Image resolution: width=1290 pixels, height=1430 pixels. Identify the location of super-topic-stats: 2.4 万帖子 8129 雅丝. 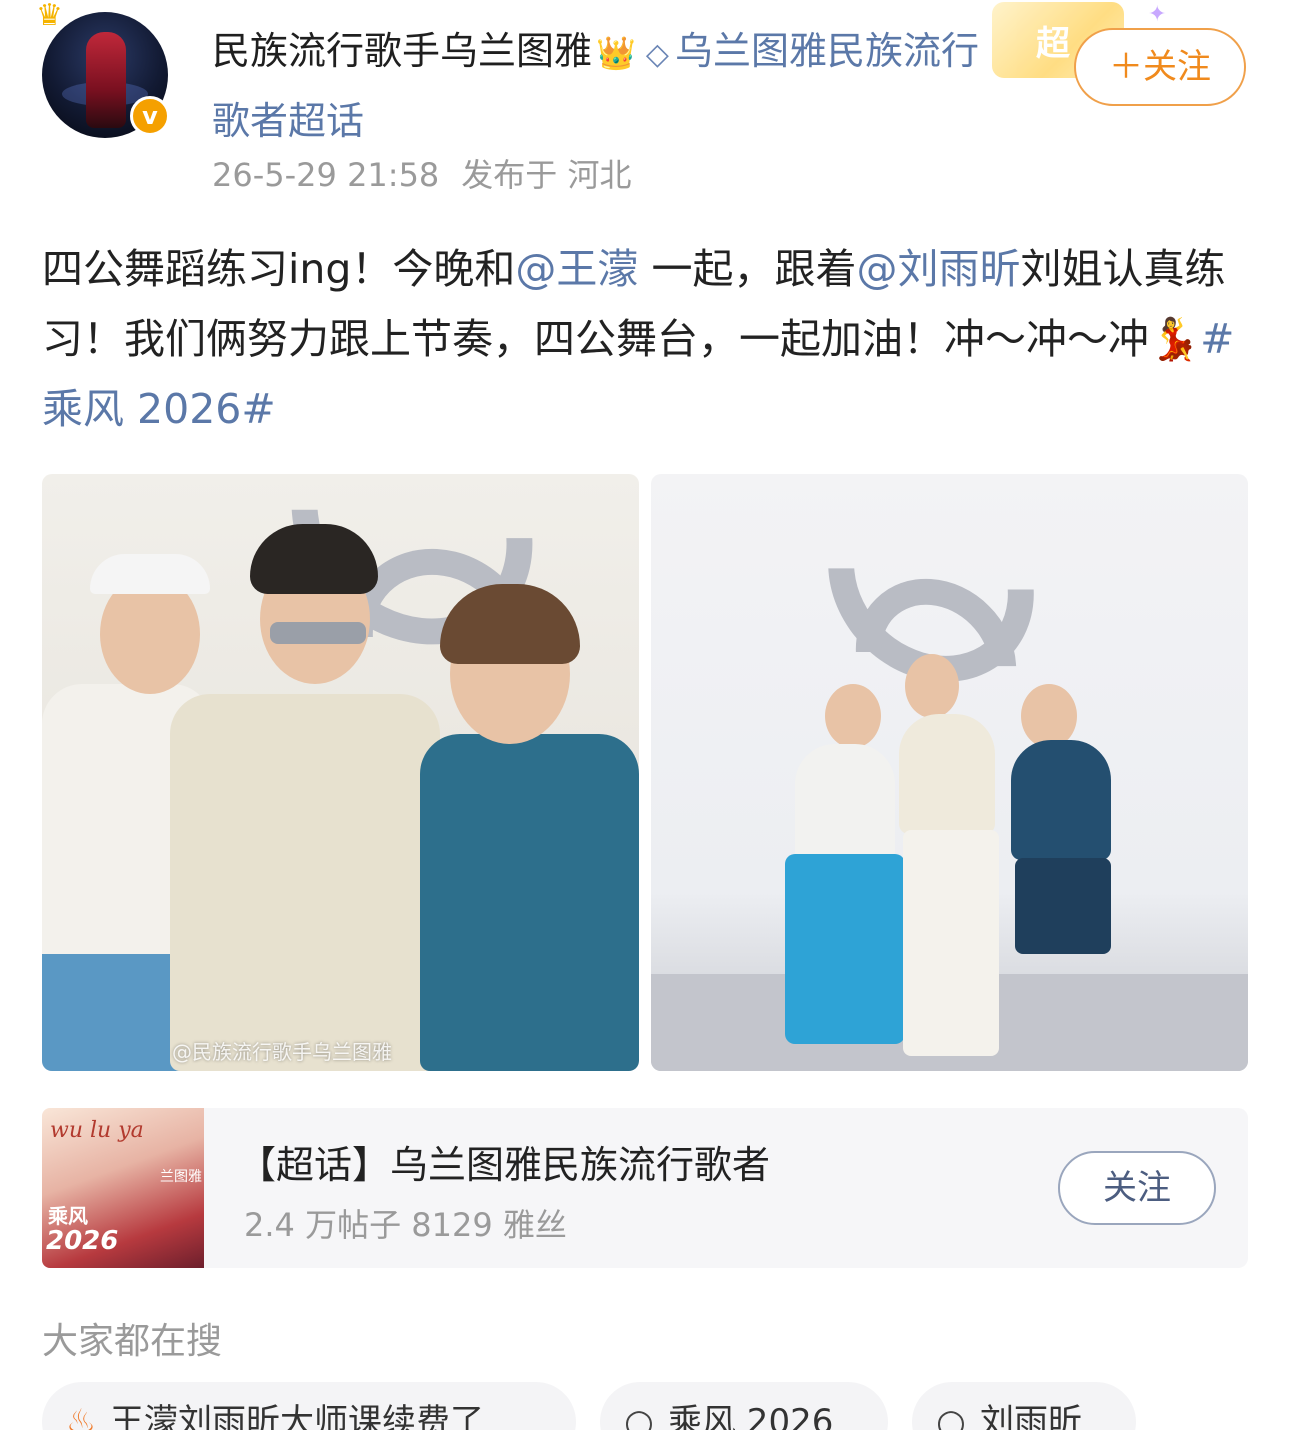
(405, 1225).